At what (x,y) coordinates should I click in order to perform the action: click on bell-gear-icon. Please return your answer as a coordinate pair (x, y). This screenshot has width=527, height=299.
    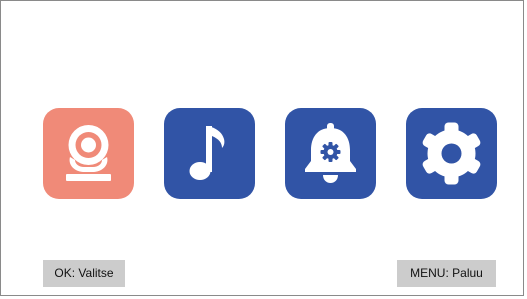
    Looking at the image, I should click on (330, 153).